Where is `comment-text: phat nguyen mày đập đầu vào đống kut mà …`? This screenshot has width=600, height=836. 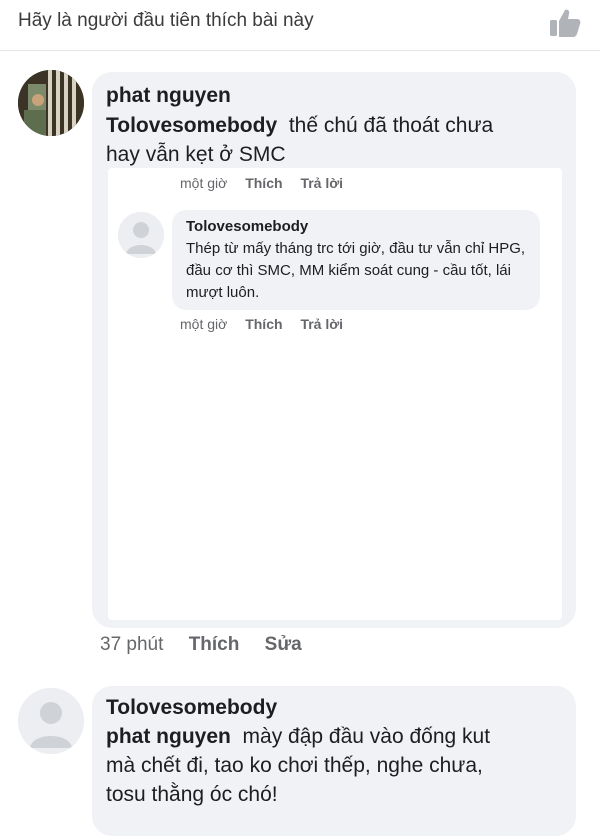
comment-text: phat nguyen mày đập đầu vào đống kut mà … is located at coordinates (341, 765).